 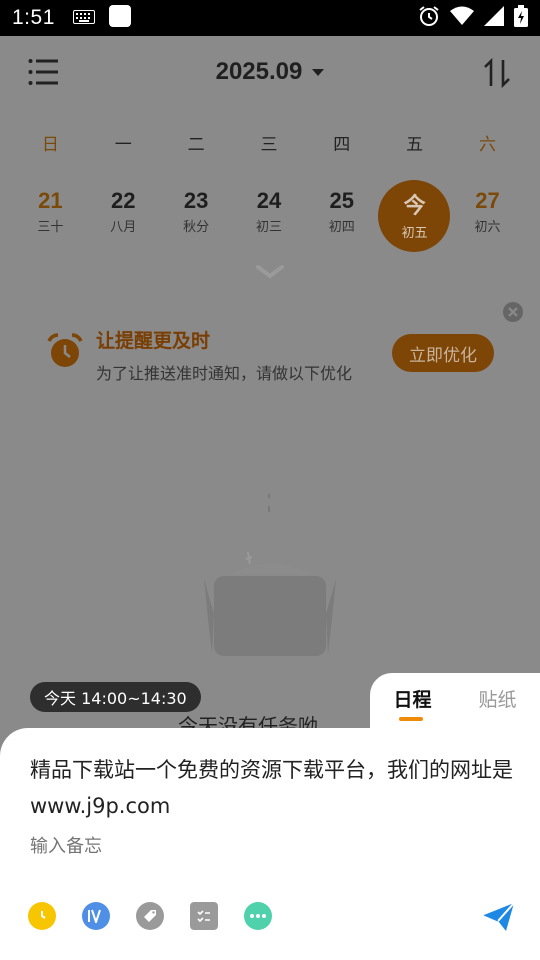 What do you see at coordinates (123, 200) in the screenshot?
I see `date-number: 22` at bounding box center [123, 200].